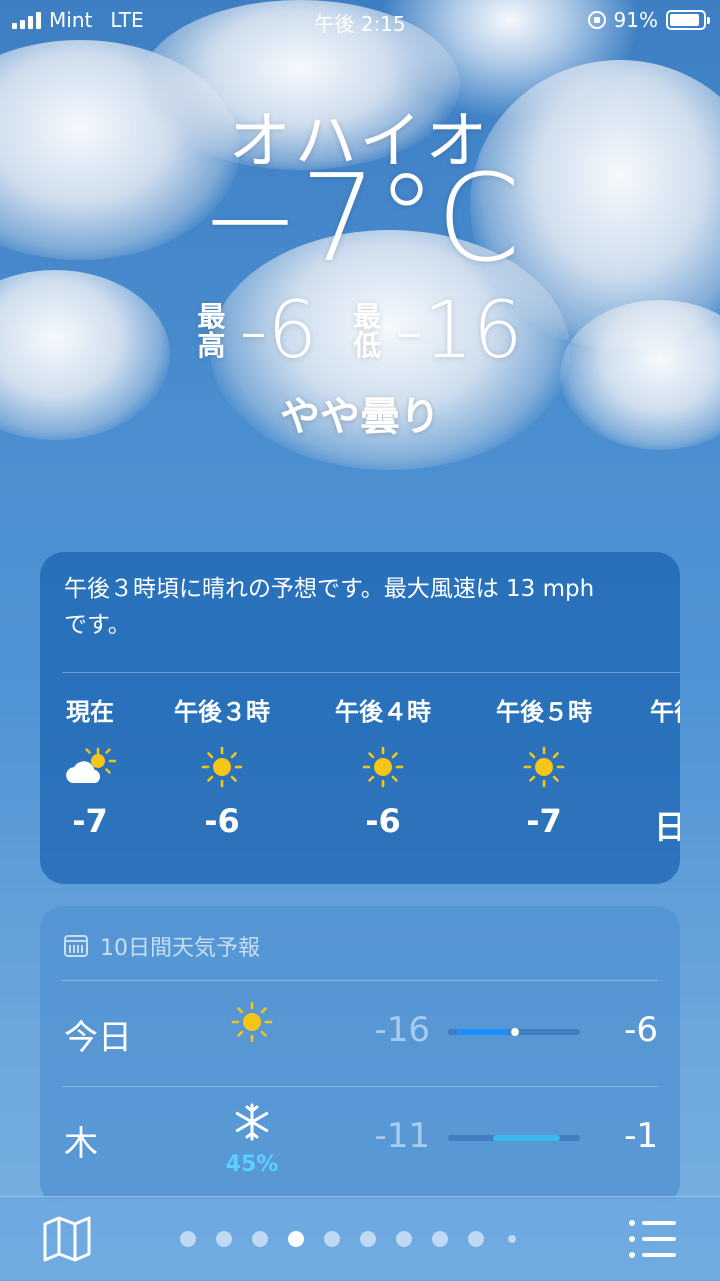 The width and height of the screenshot is (720, 1281). Describe the element at coordinates (348, 1239) in the screenshot. I see `page-indicator` at that location.